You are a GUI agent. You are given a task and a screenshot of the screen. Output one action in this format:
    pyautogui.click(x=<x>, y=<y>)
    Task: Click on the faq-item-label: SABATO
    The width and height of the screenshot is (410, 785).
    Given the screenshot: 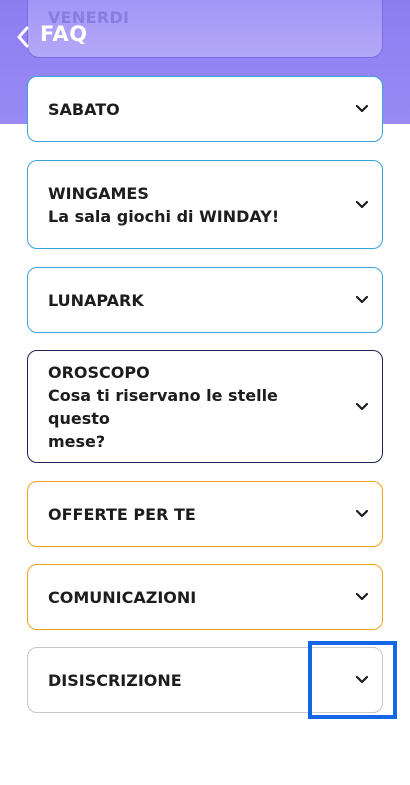 What is the action you would take?
    pyautogui.click(x=84, y=109)
    